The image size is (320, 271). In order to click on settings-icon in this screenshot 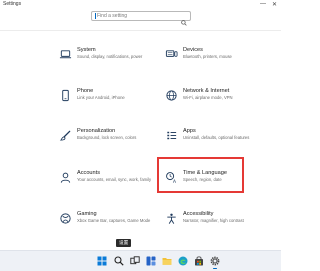, I will do `click(215, 261)`.